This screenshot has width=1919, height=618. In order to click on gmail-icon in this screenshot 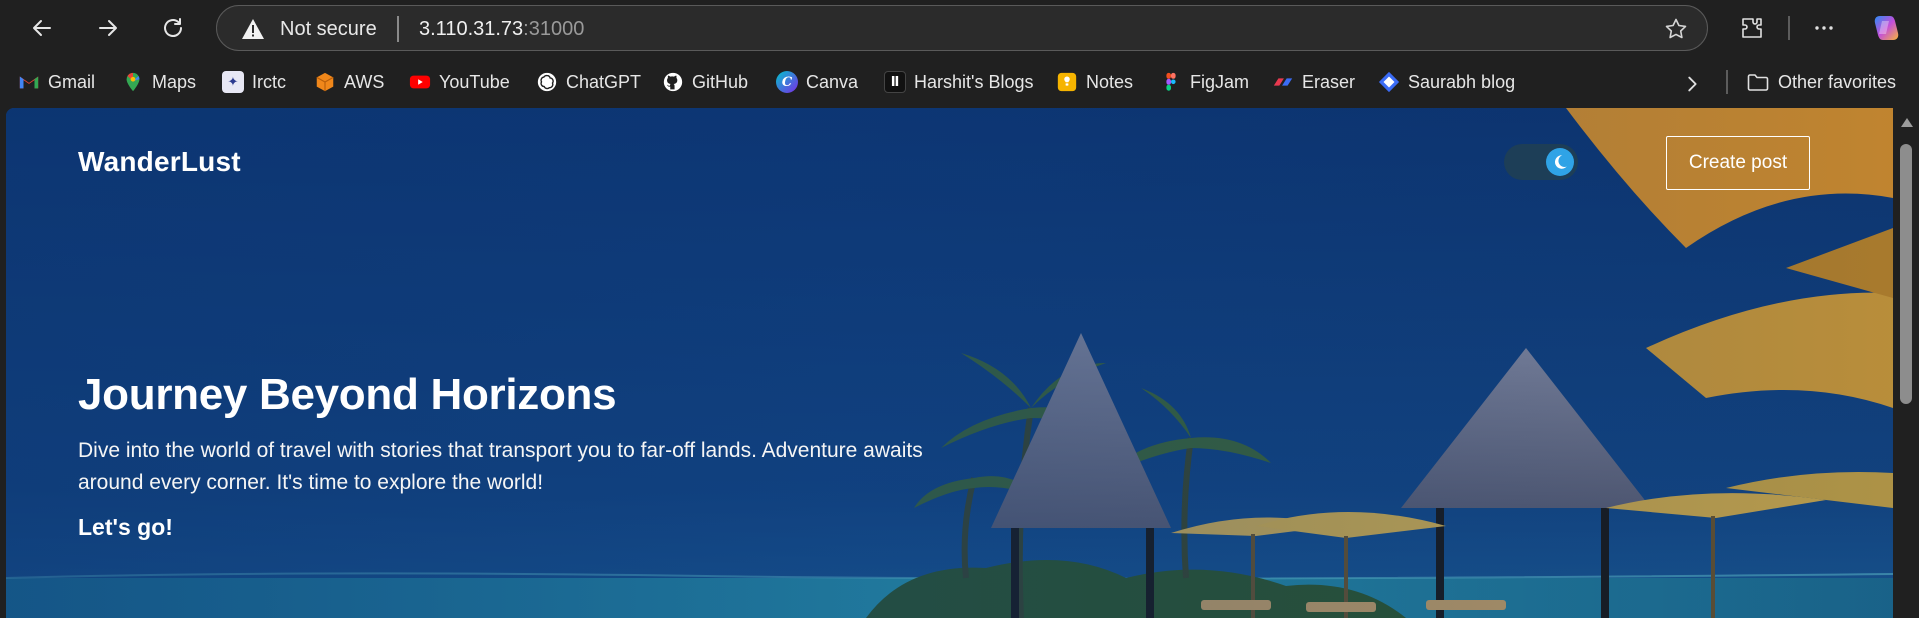, I will do `click(29, 82)`.